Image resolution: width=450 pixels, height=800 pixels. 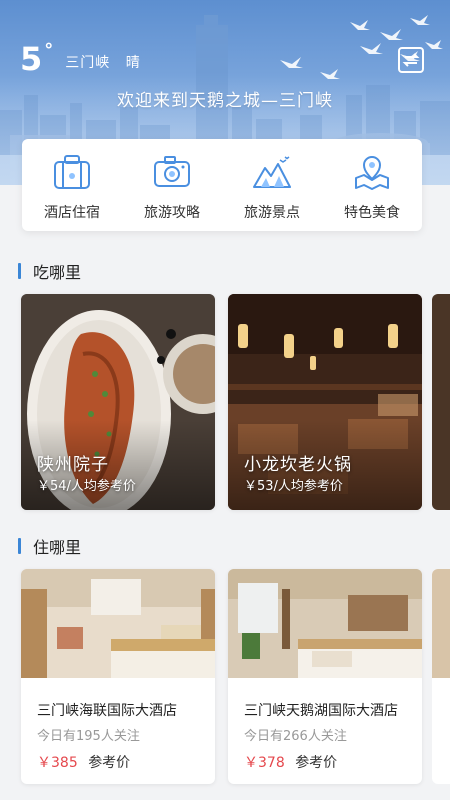 What do you see at coordinates (107, 711) in the screenshot?
I see `hotel-name: 三门峡海联国际大酒店` at bounding box center [107, 711].